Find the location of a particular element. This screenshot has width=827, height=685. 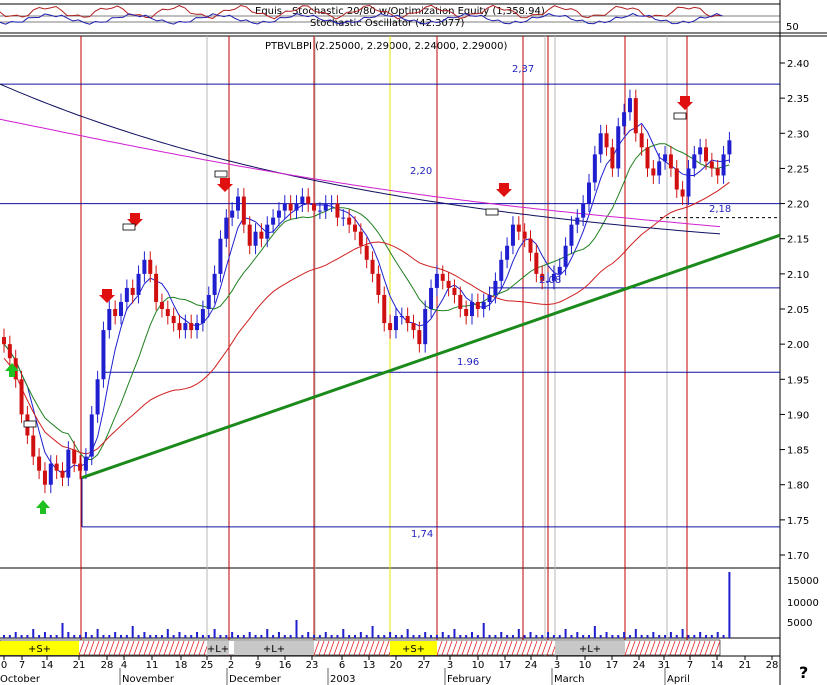

x-tick-23: 17 is located at coordinates (612, 665).